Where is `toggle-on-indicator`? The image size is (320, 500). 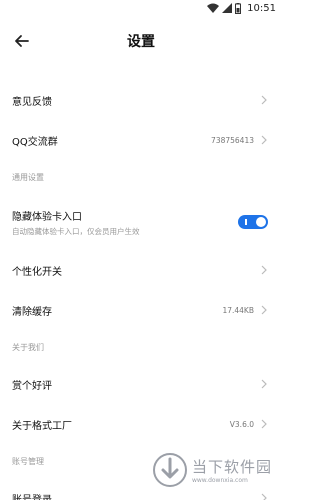
toggle-on-indicator is located at coordinates (246, 222).